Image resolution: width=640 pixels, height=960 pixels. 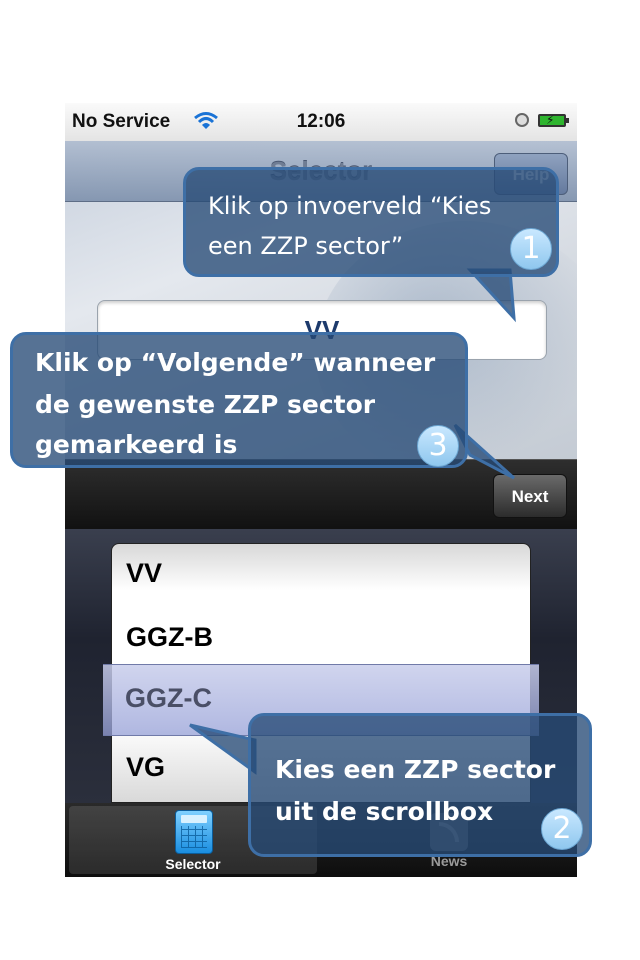 What do you see at coordinates (420, 785) in the screenshot?
I see `callout-2: Kies een ZZP sector uit de scrollbox 2` at bounding box center [420, 785].